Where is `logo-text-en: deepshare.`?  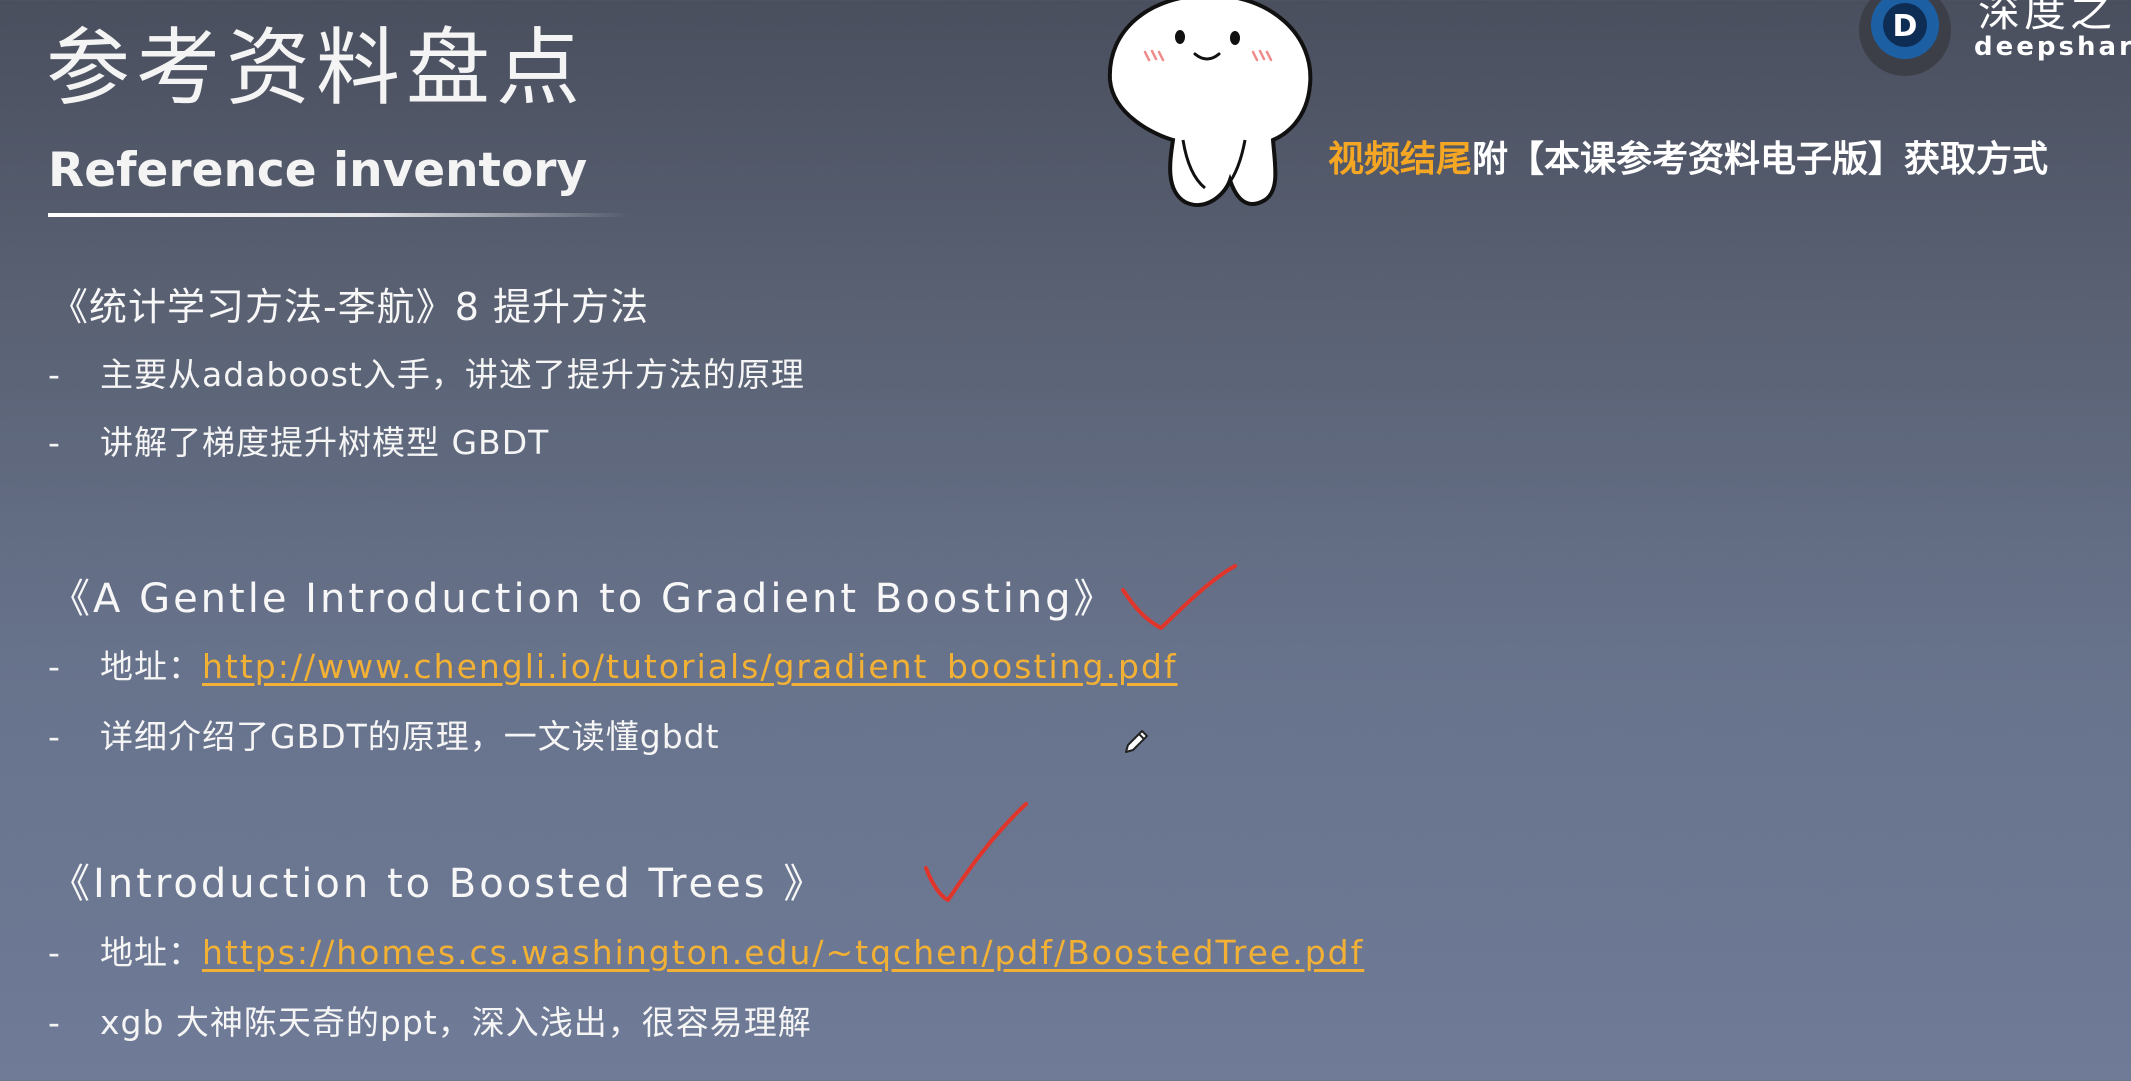 logo-text-en: deepshare. is located at coordinates (2052, 47).